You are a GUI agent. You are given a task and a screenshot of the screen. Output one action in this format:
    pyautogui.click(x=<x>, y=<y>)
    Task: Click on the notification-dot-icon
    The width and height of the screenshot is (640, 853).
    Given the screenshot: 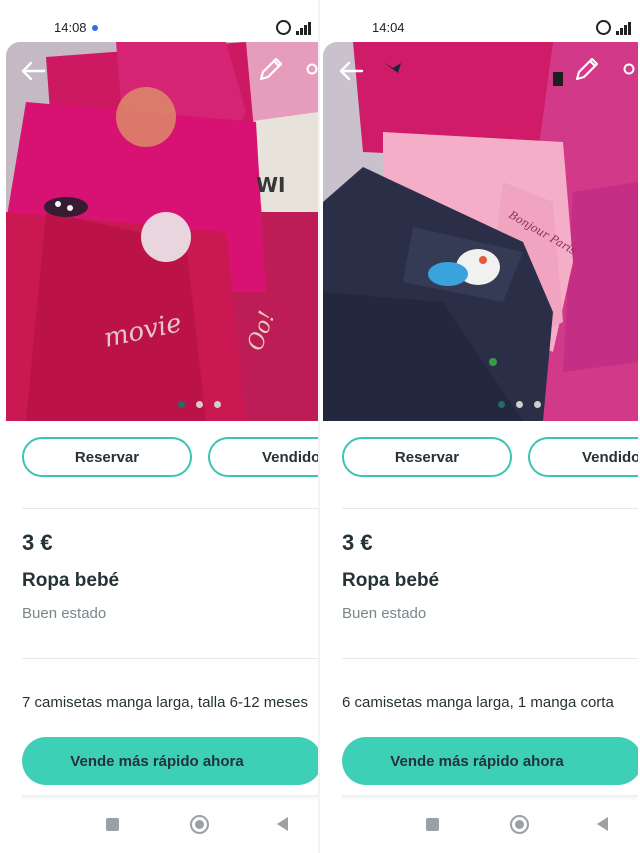 What is the action you would take?
    pyautogui.click(x=95, y=28)
    